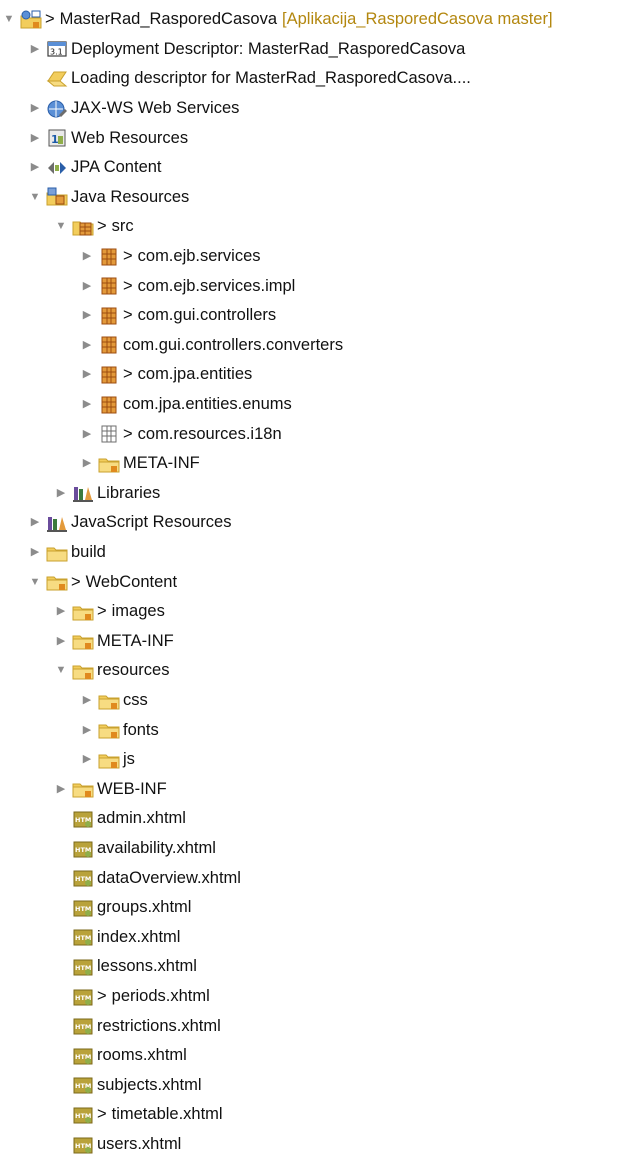 The height and width of the screenshot is (1159, 636). What do you see at coordinates (318, 997) in the screenshot?
I see `tree-item-periods-xhtml: HTM > periods.xhtml` at bounding box center [318, 997].